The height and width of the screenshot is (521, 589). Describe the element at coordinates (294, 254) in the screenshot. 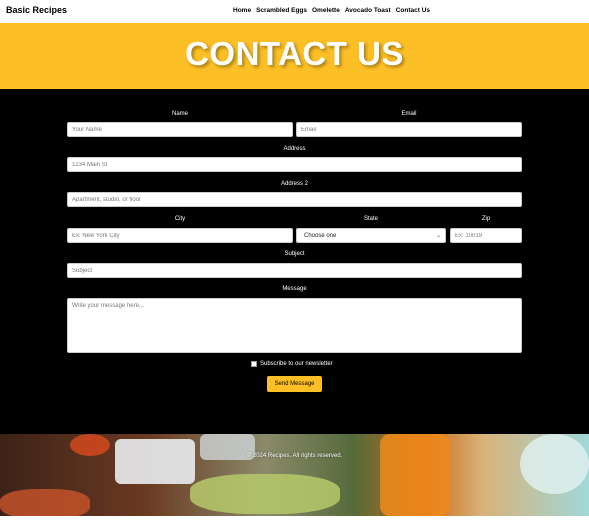

I see `subject-label: Subject` at that location.